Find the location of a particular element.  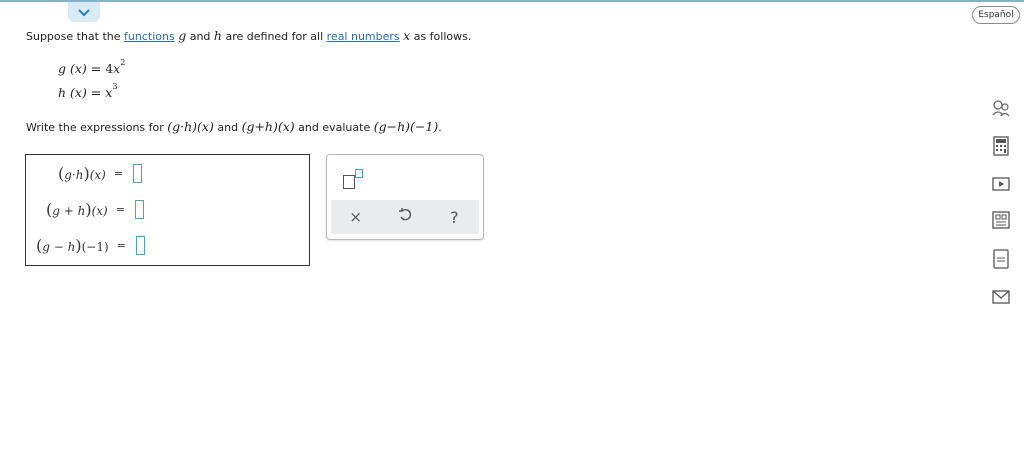

undo-button is located at coordinates (405, 217).